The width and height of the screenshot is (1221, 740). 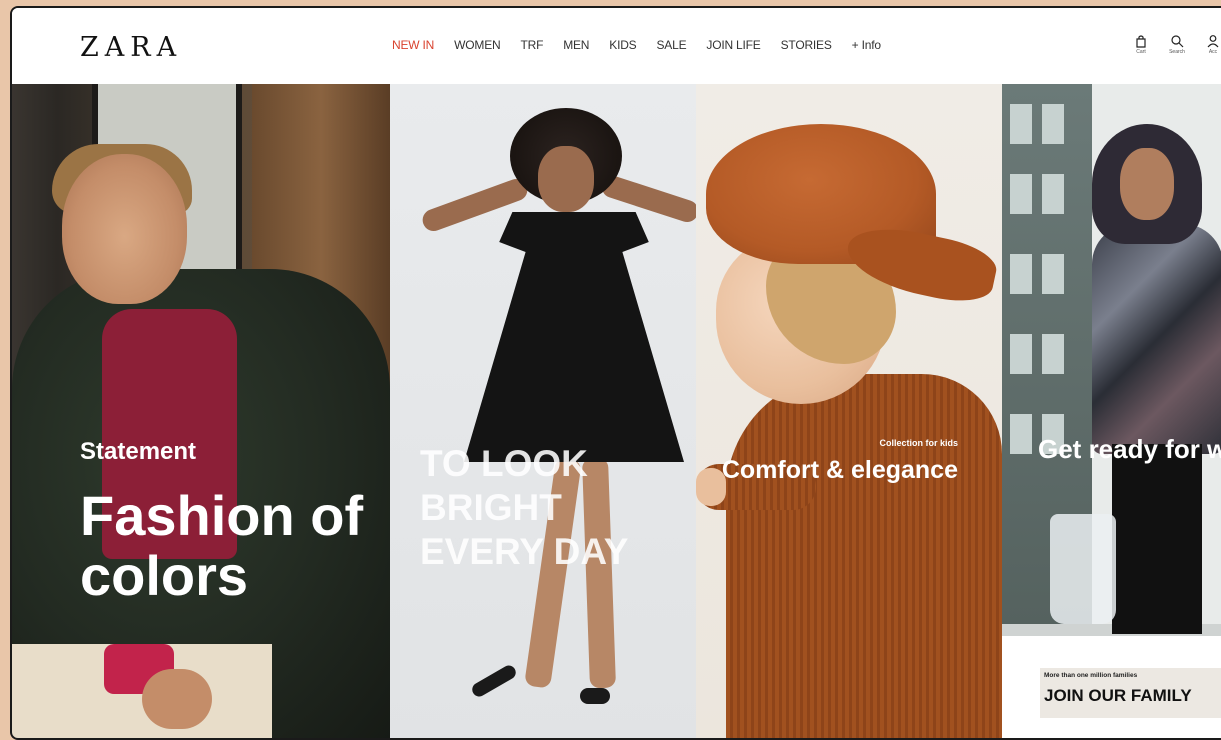 I want to click on nav-item-new-in: NEW IN, so click(x=413, y=45).